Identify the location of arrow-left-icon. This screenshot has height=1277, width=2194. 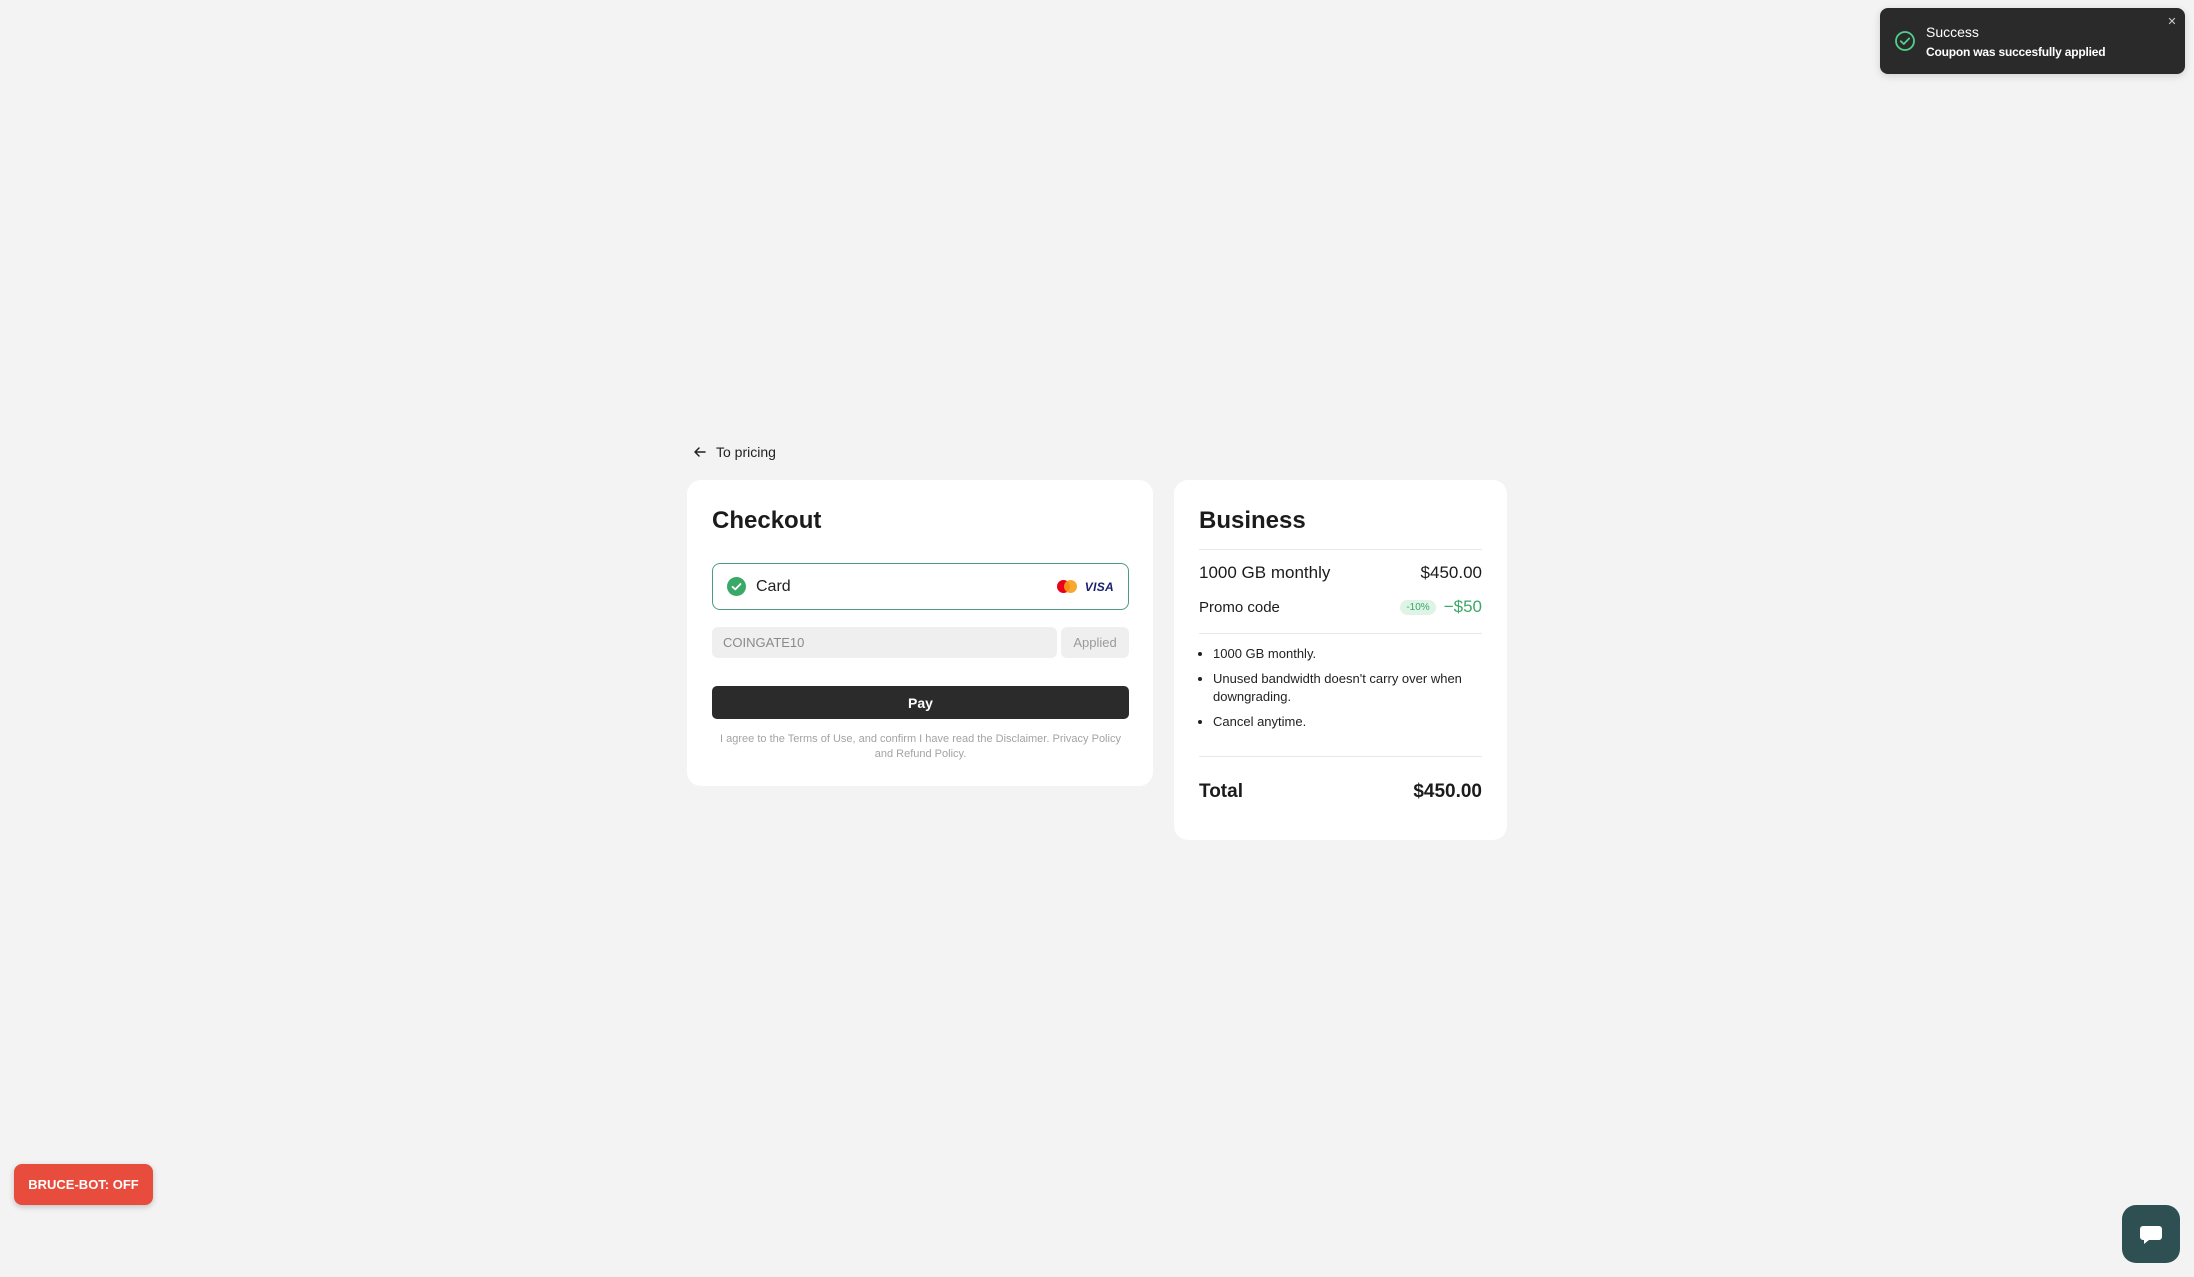
(700, 452).